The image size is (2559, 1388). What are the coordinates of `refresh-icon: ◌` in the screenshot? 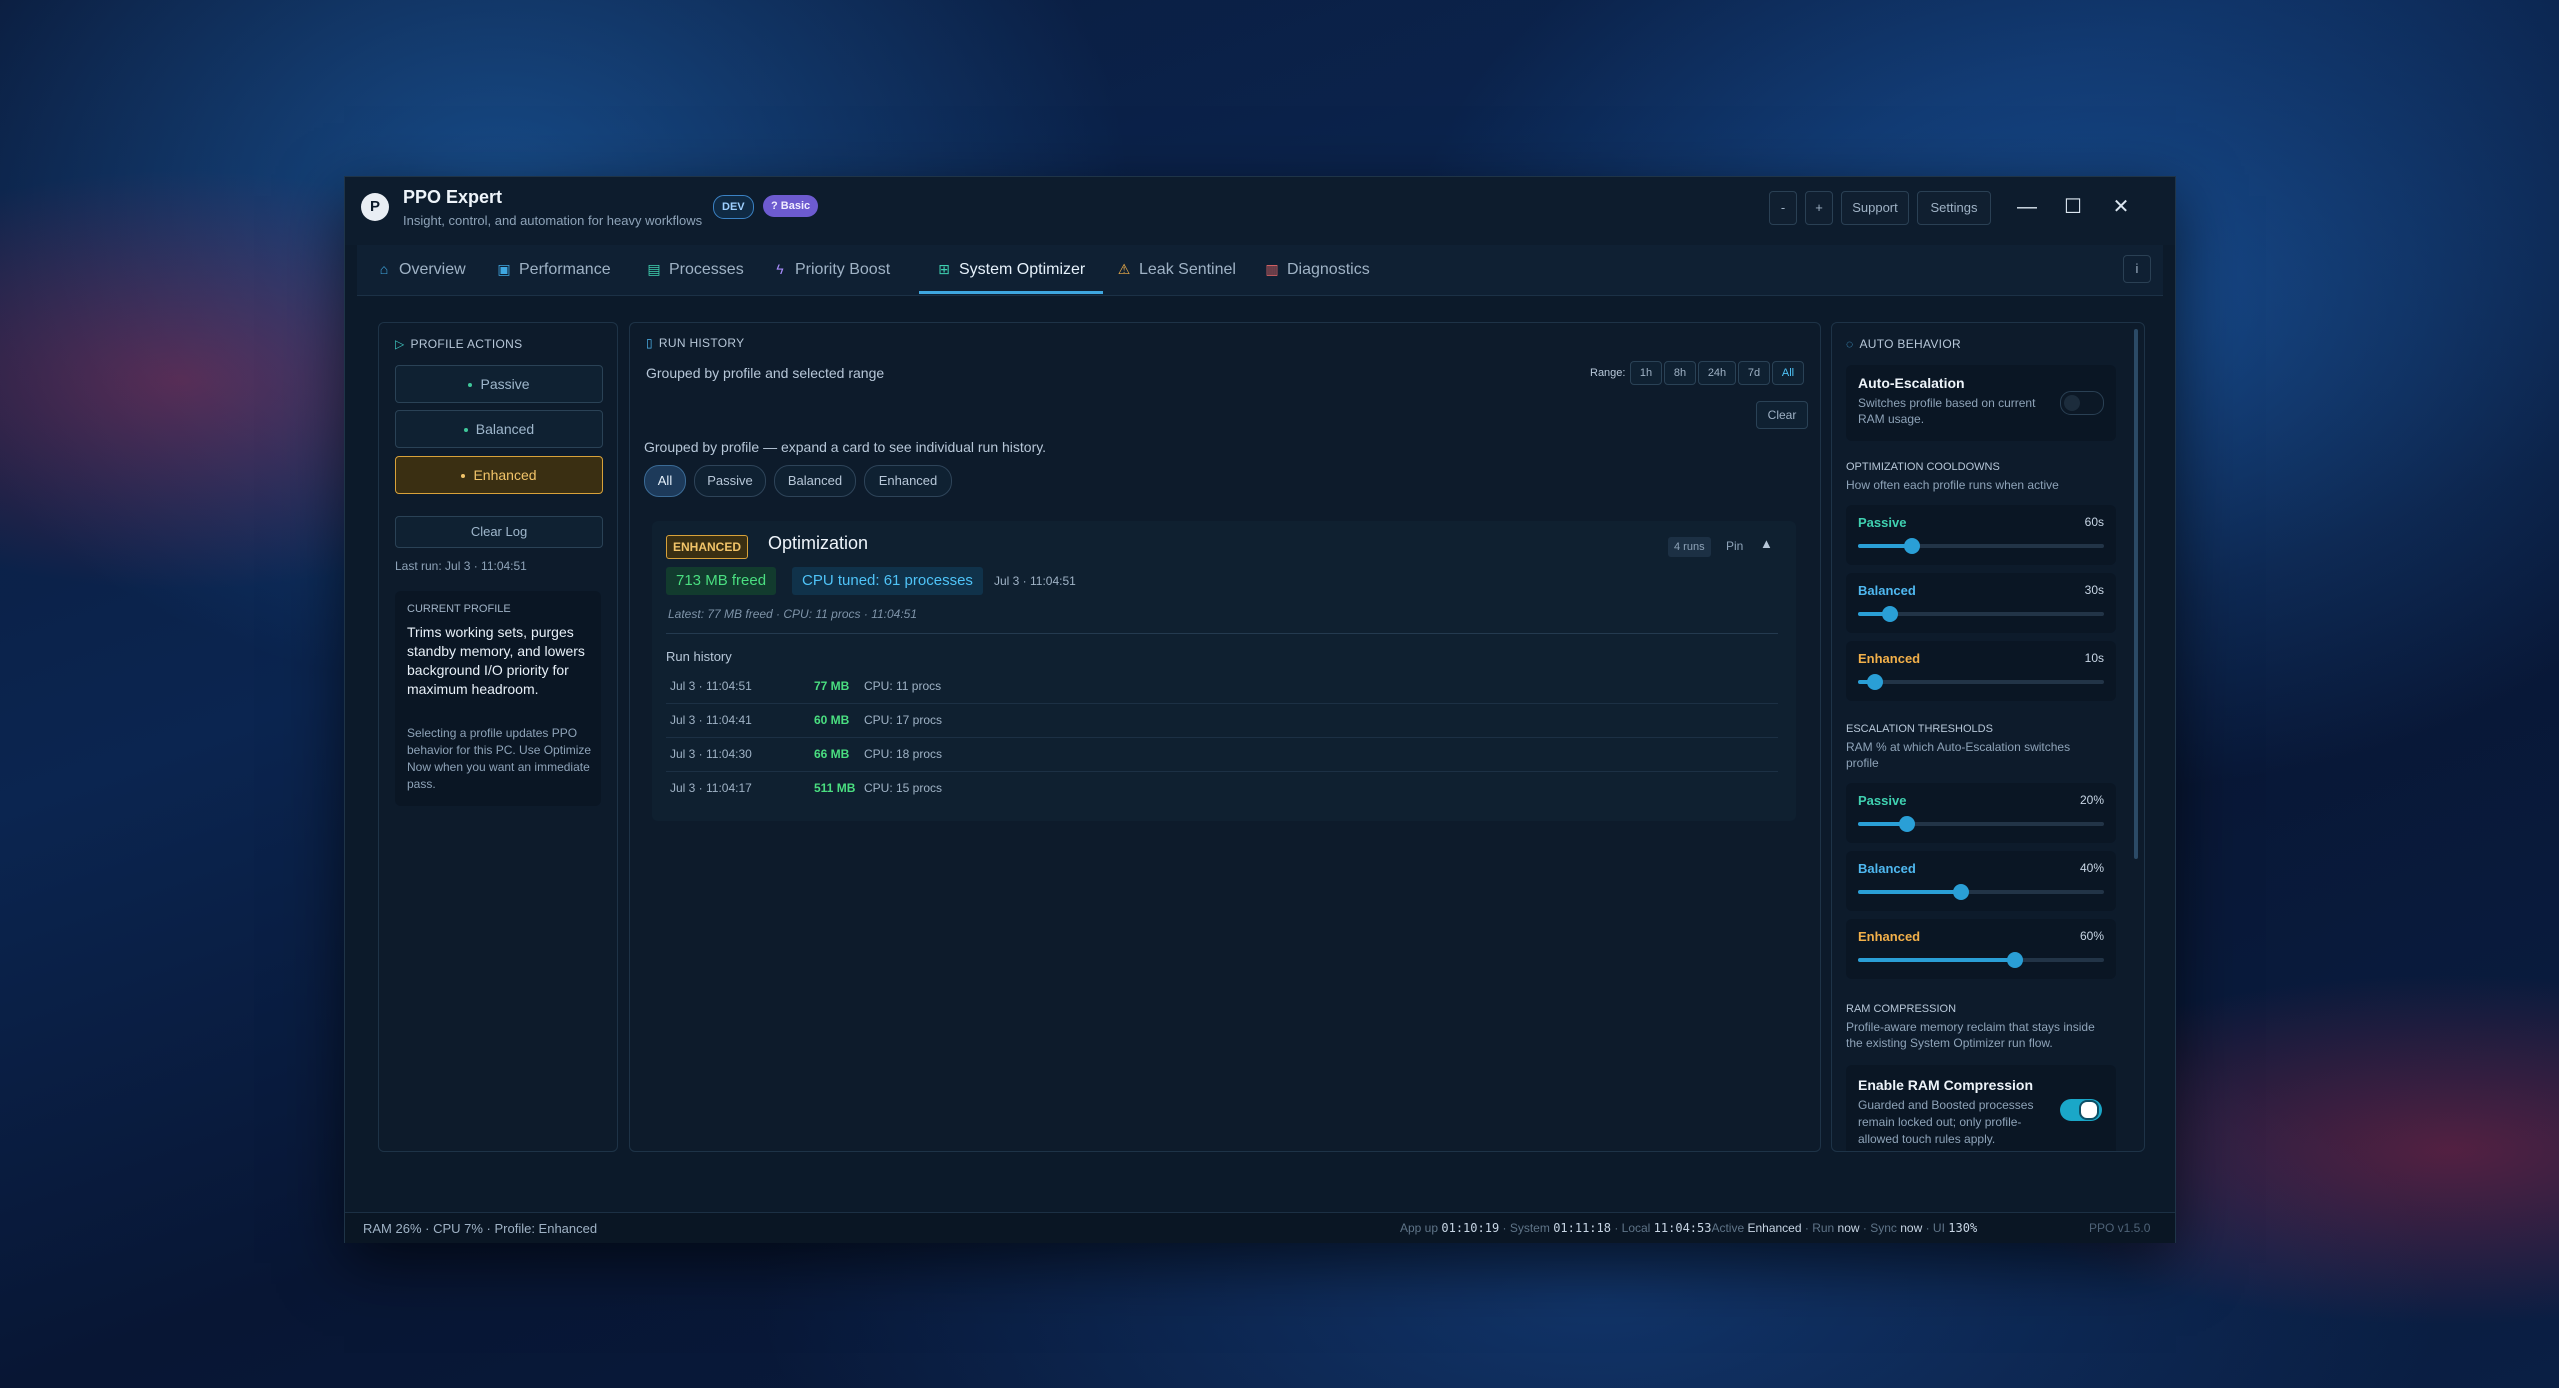 It's located at (1850, 344).